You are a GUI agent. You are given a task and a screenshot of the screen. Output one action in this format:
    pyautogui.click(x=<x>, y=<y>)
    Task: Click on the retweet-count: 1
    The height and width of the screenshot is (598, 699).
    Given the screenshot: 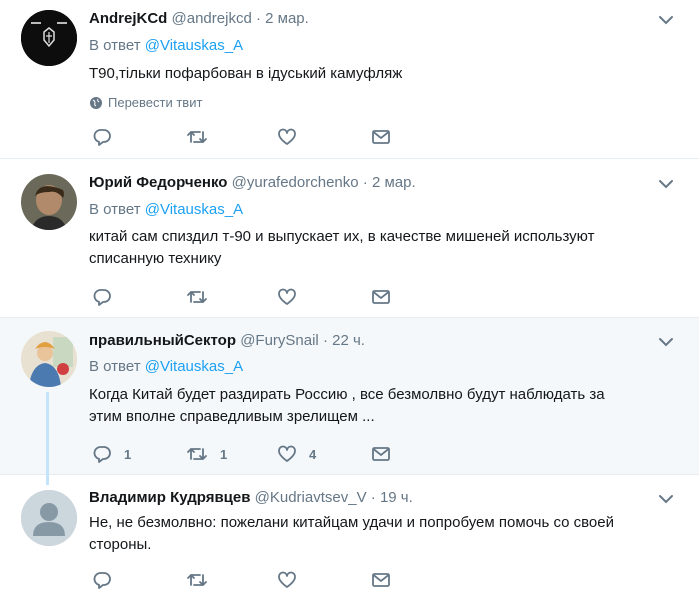 What is the action you would take?
    pyautogui.click(x=224, y=454)
    